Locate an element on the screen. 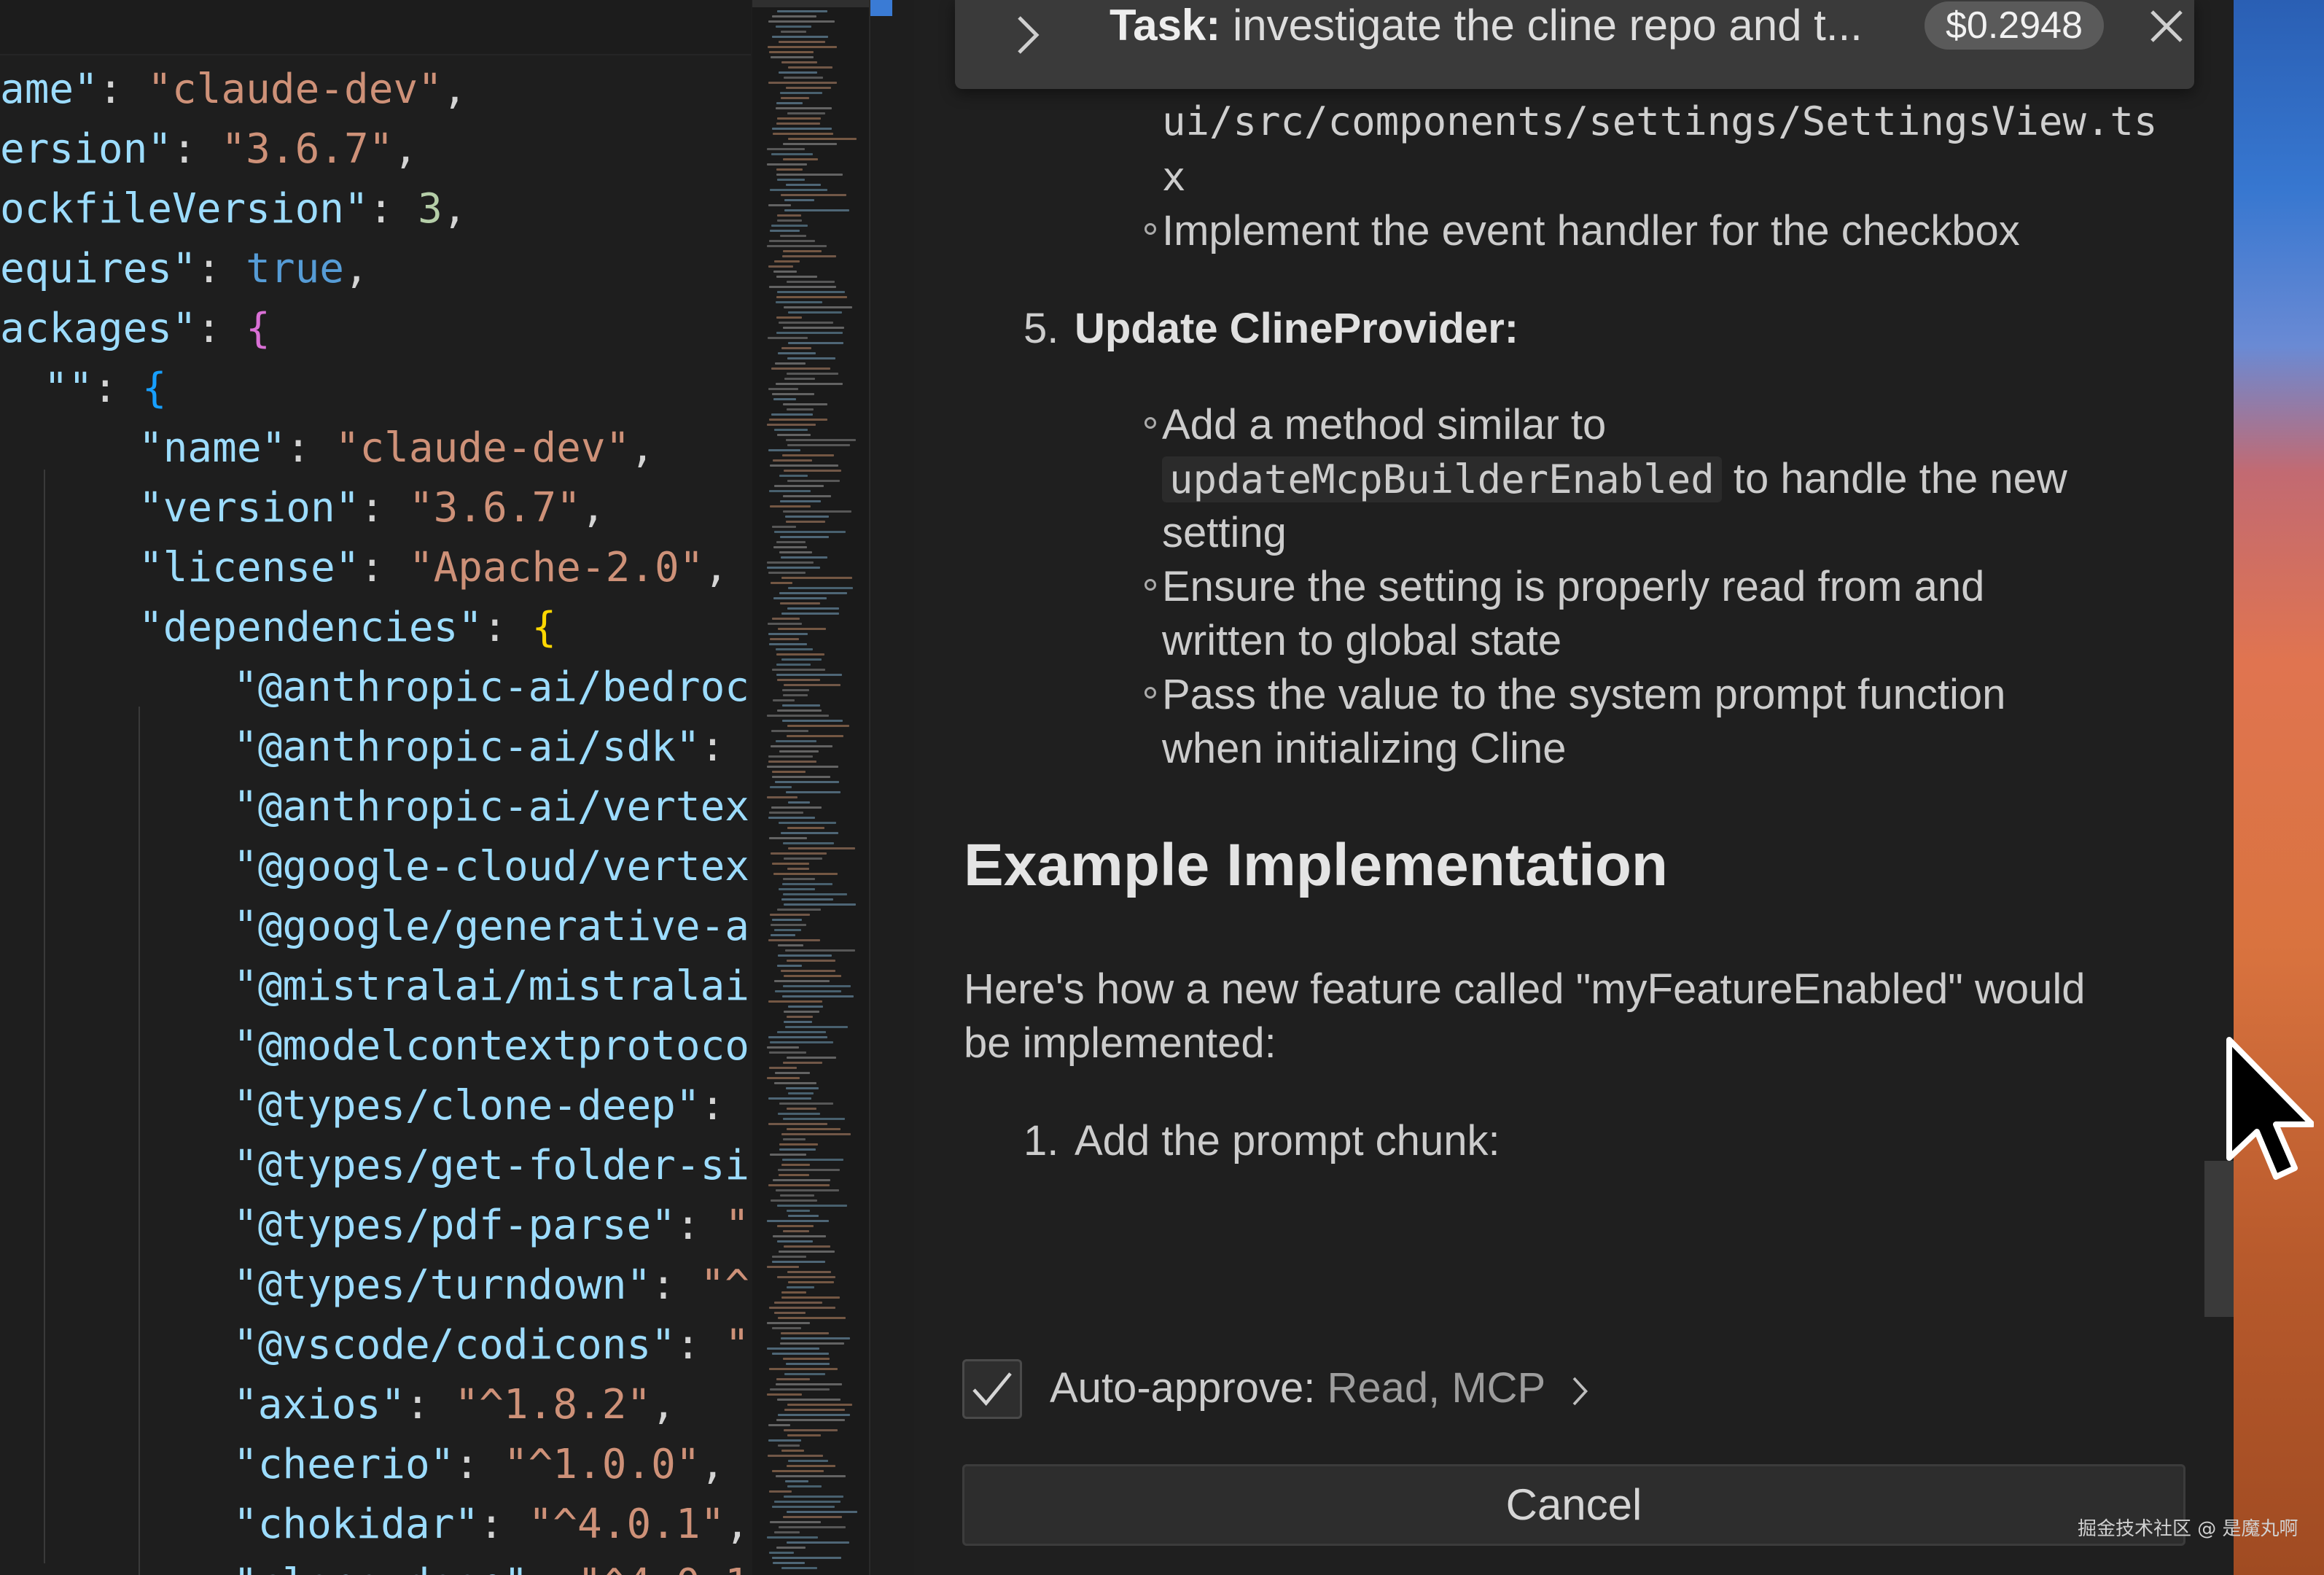  chevron-right-icon is located at coordinates (1028, 35).